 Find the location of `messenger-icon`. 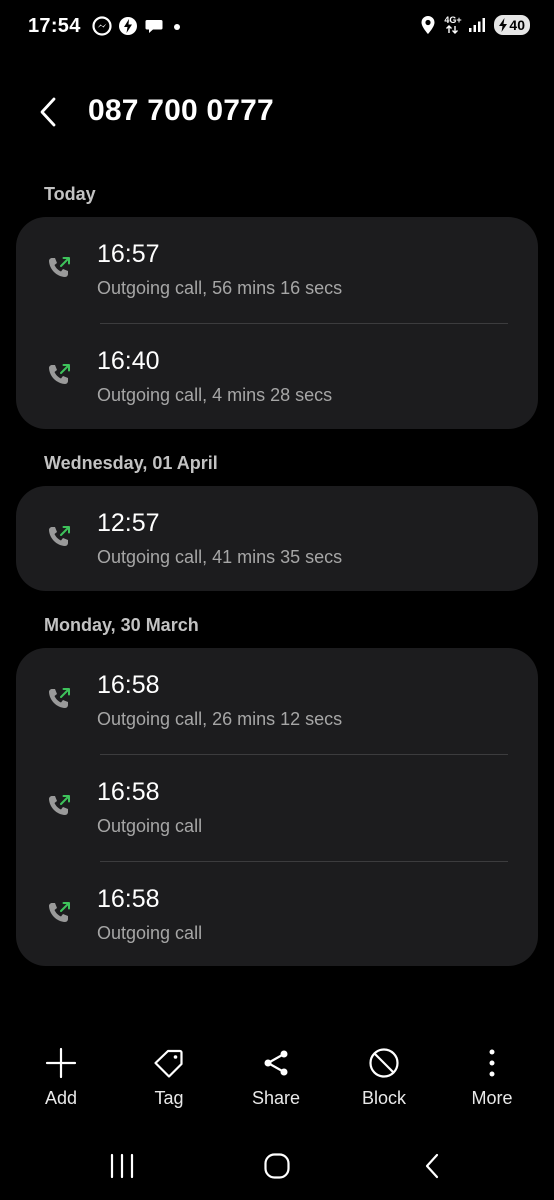

messenger-icon is located at coordinates (102, 26).